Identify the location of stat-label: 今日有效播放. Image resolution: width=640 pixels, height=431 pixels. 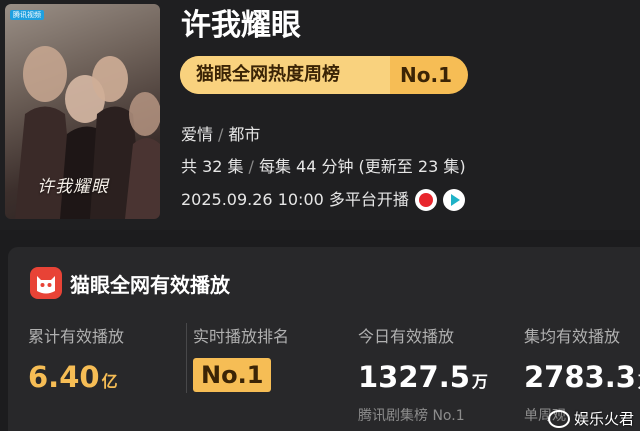
(406, 336).